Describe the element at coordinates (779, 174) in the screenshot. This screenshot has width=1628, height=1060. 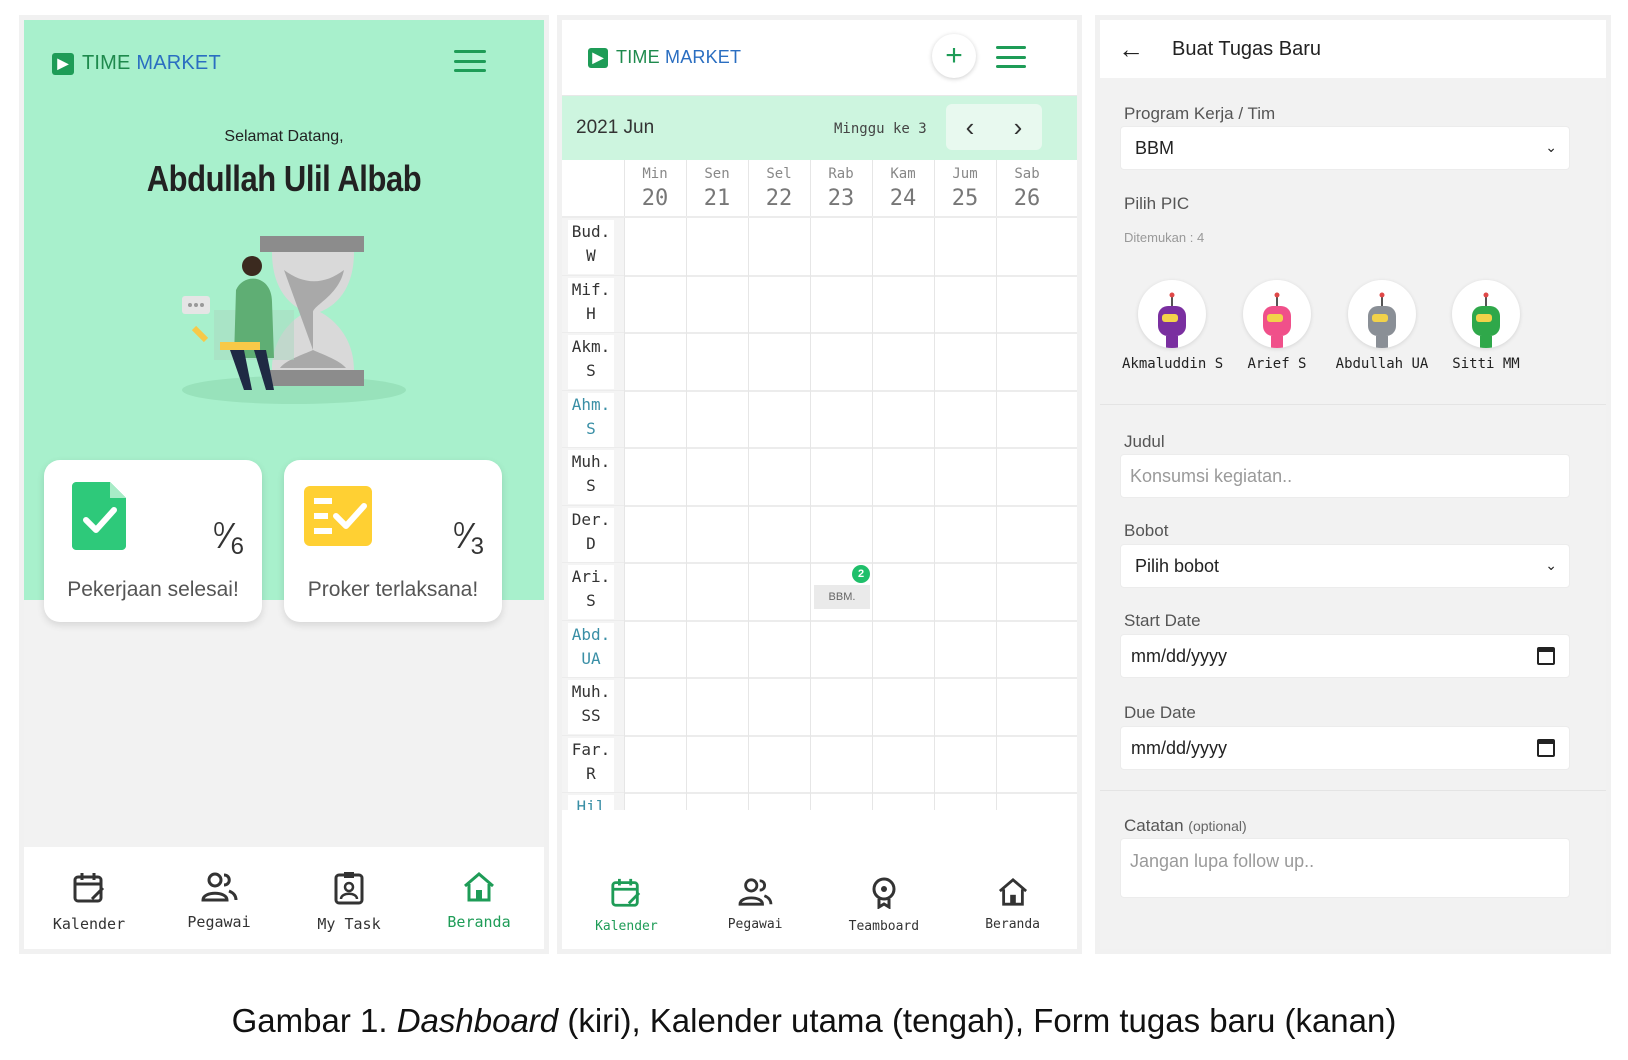
I see `day-name: Sel` at that location.